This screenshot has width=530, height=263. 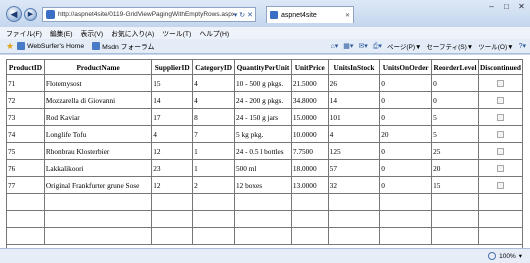 I want to click on table-cell: 101, so click(x=354, y=117).